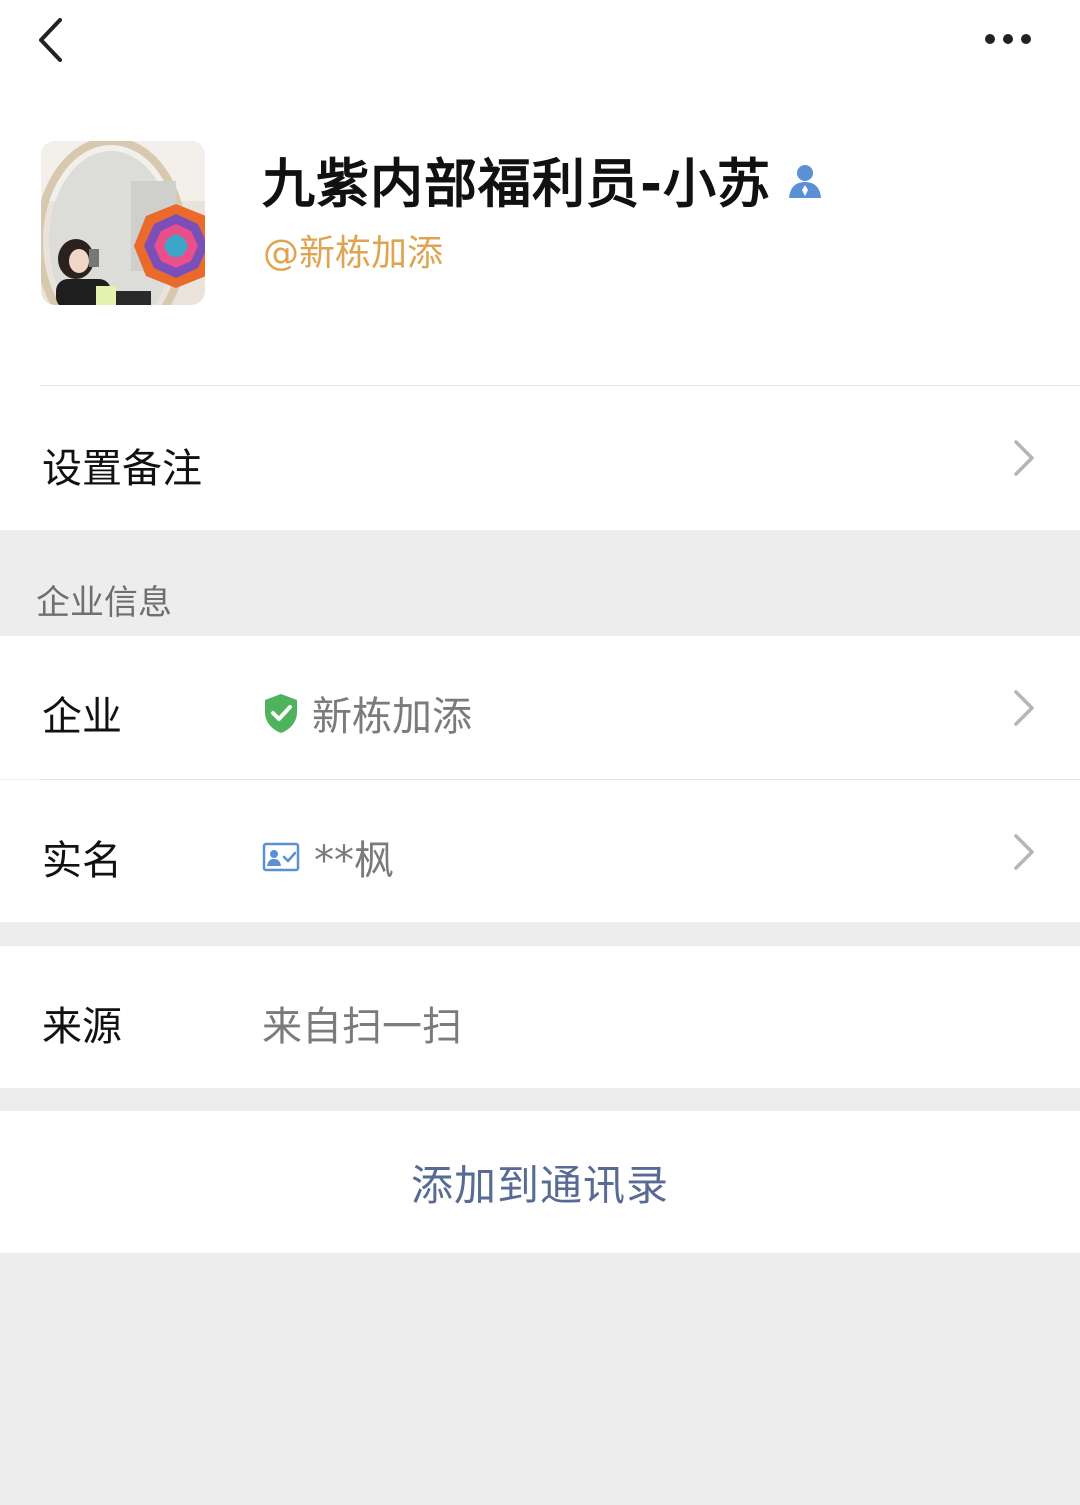 This screenshot has width=1080, height=1505. What do you see at coordinates (123, 223) in the screenshot?
I see `avatar` at bounding box center [123, 223].